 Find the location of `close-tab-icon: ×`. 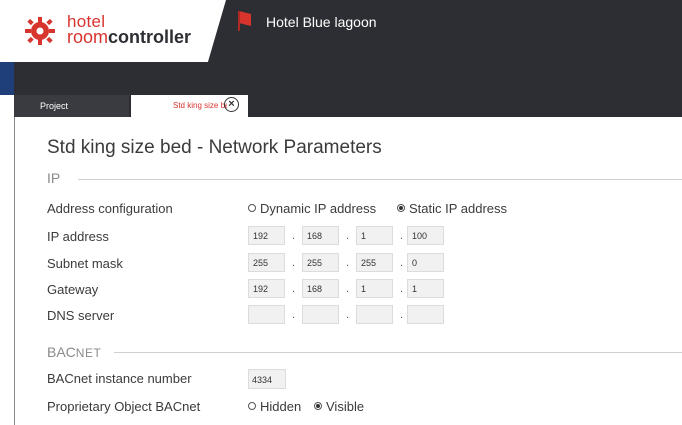

close-tab-icon: × is located at coordinates (231, 104).